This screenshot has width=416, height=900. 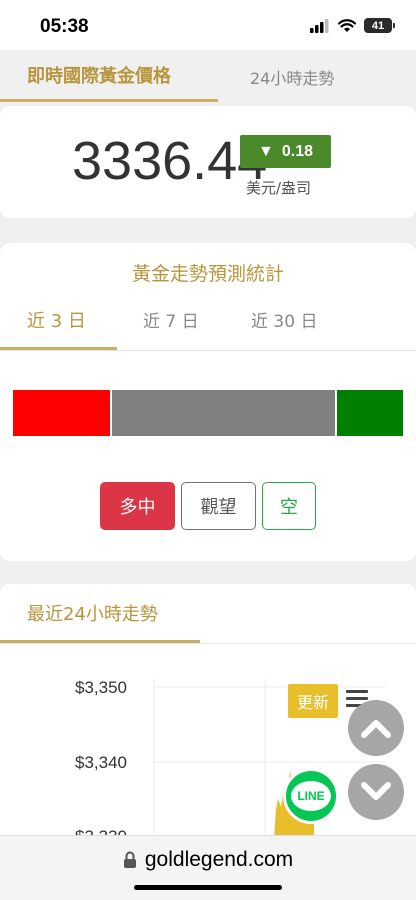 What do you see at coordinates (61, 413) in the screenshot?
I see `distribution-long-segment` at bounding box center [61, 413].